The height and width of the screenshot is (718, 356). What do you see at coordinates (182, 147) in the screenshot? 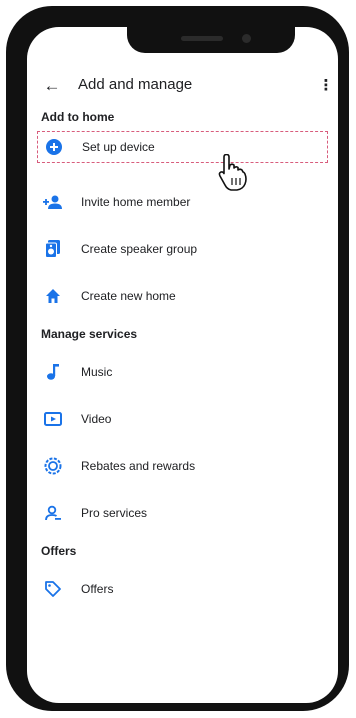
I see `set-up-device-button: Set up device` at bounding box center [182, 147].